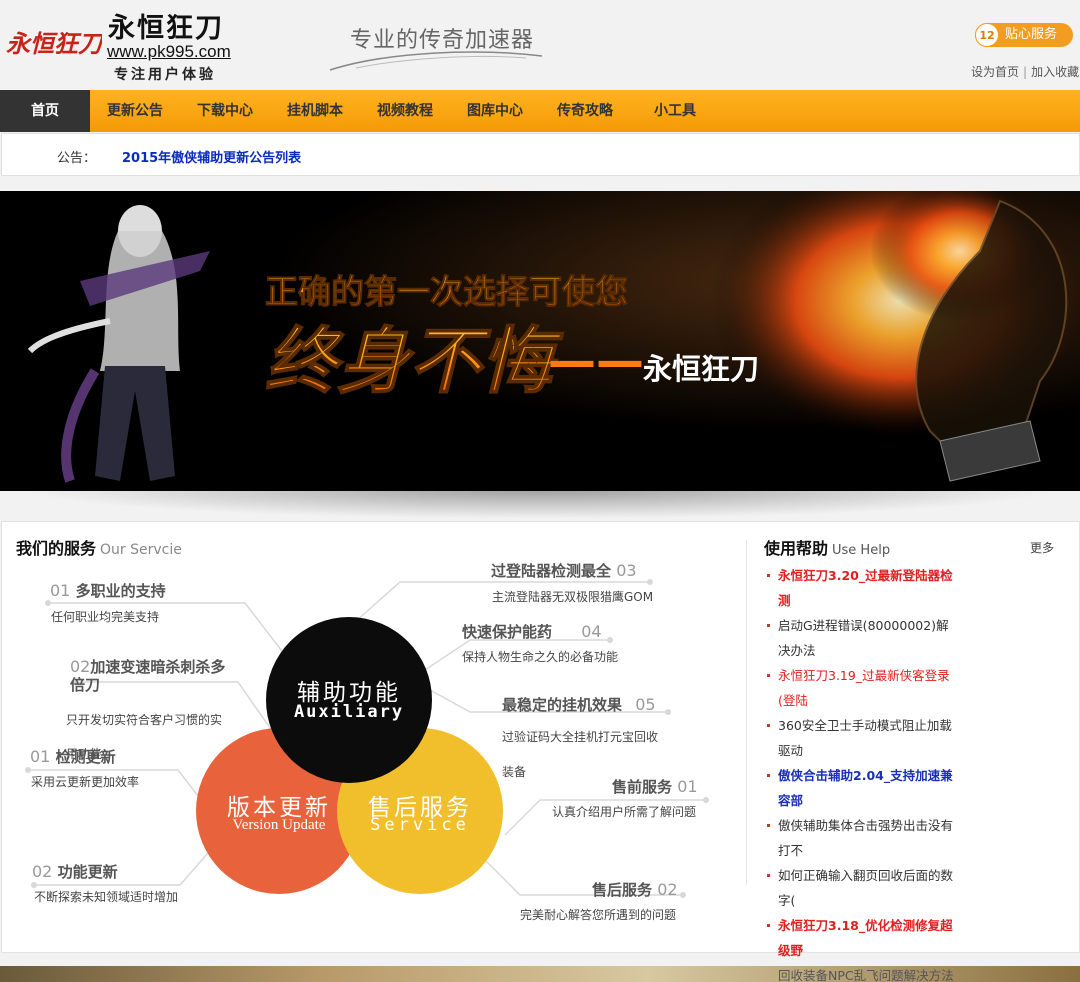 The height and width of the screenshot is (982, 1080). Describe the element at coordinates (99, 547) in the screenshot. I see `services-heading: 我们的服务 Our Servcie` at that location.